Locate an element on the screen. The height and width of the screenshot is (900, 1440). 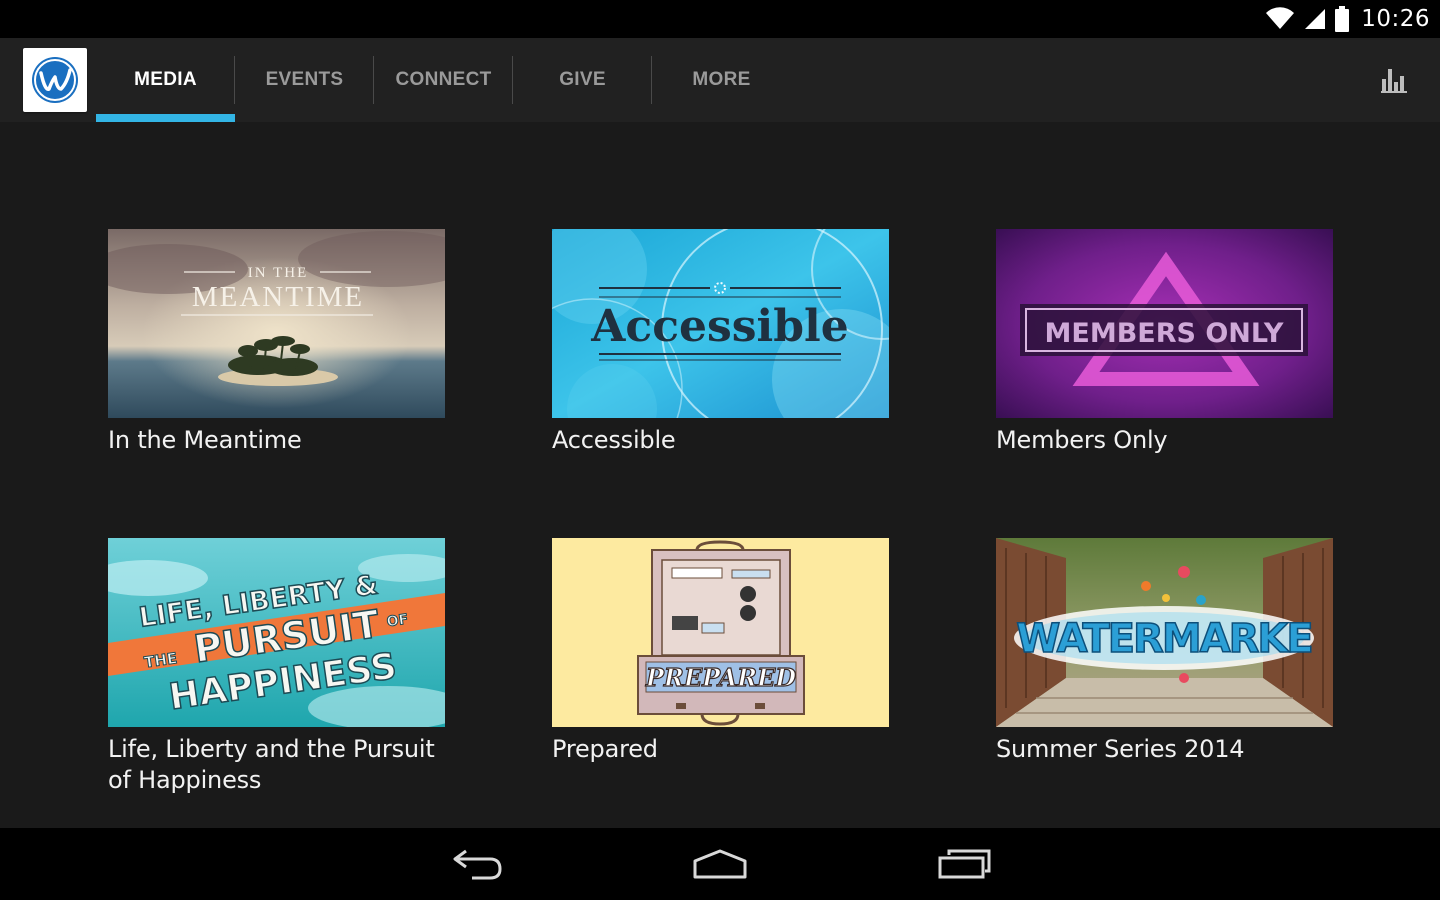
media-thumbnail: LIFE, LIBERTY & THE PURSUIT OF HAPPINESS is located at coordinates (276, 632).